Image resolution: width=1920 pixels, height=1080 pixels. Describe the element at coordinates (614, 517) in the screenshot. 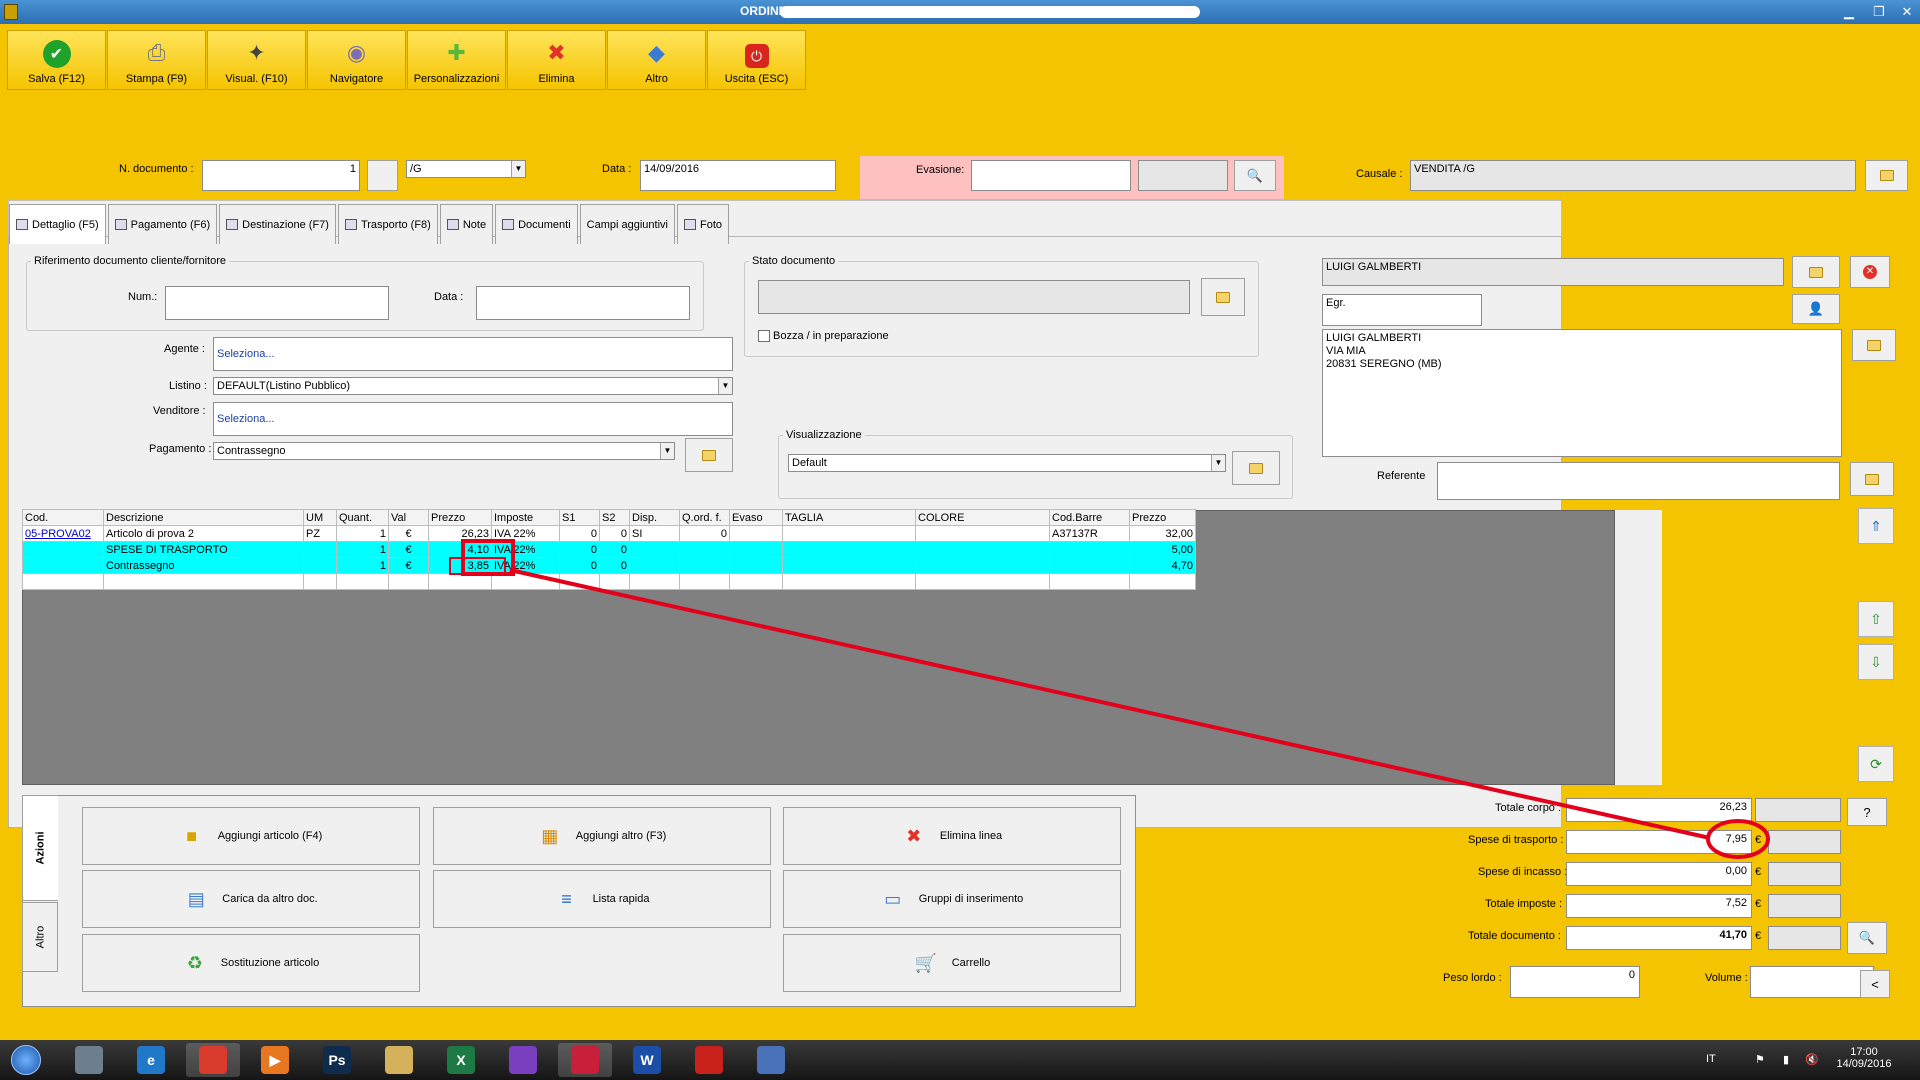

I see `column-header: S2` at that location.